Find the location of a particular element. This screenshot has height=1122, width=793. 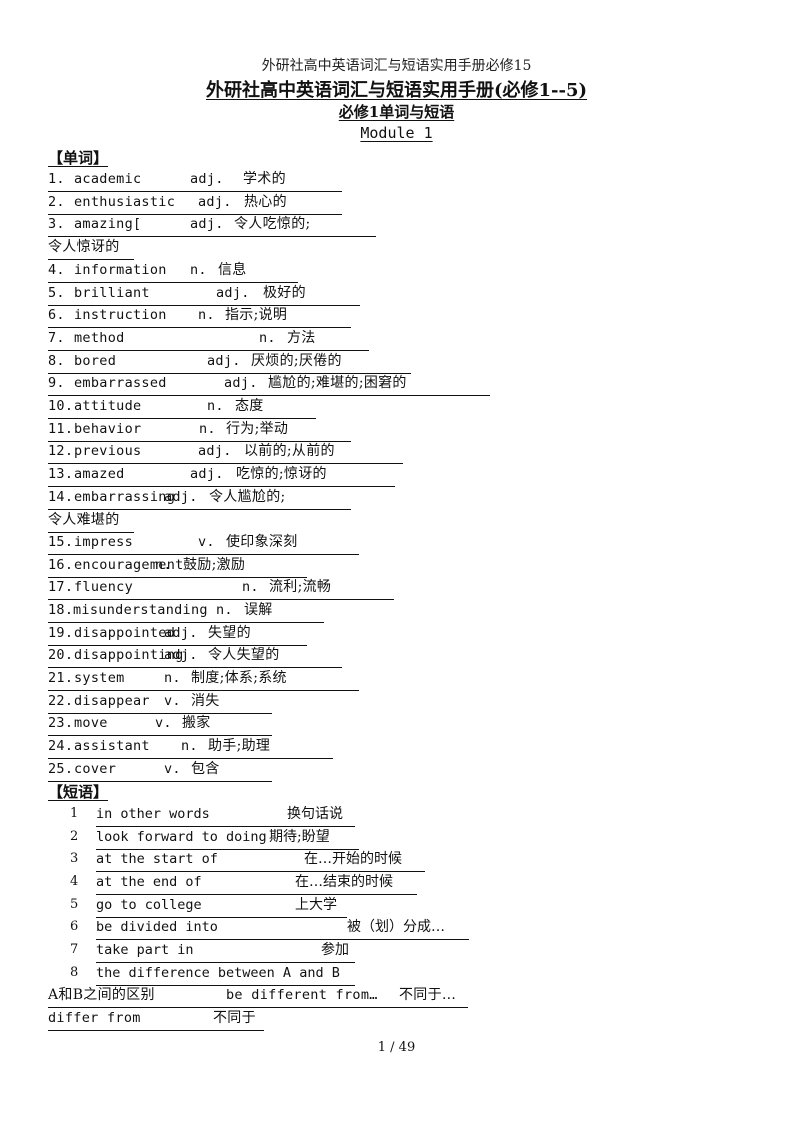

word-entry: 9. embarrassed adj. 尴尬的;难堪的;困窘的 is located at coordinates (269, 384).